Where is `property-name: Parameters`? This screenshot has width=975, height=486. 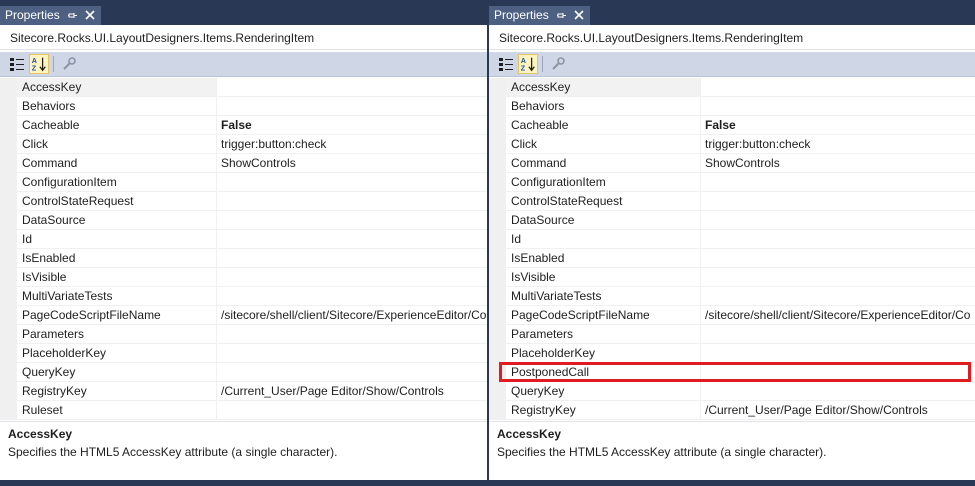
property-name: Parameters is located at coordinates (603, 334).